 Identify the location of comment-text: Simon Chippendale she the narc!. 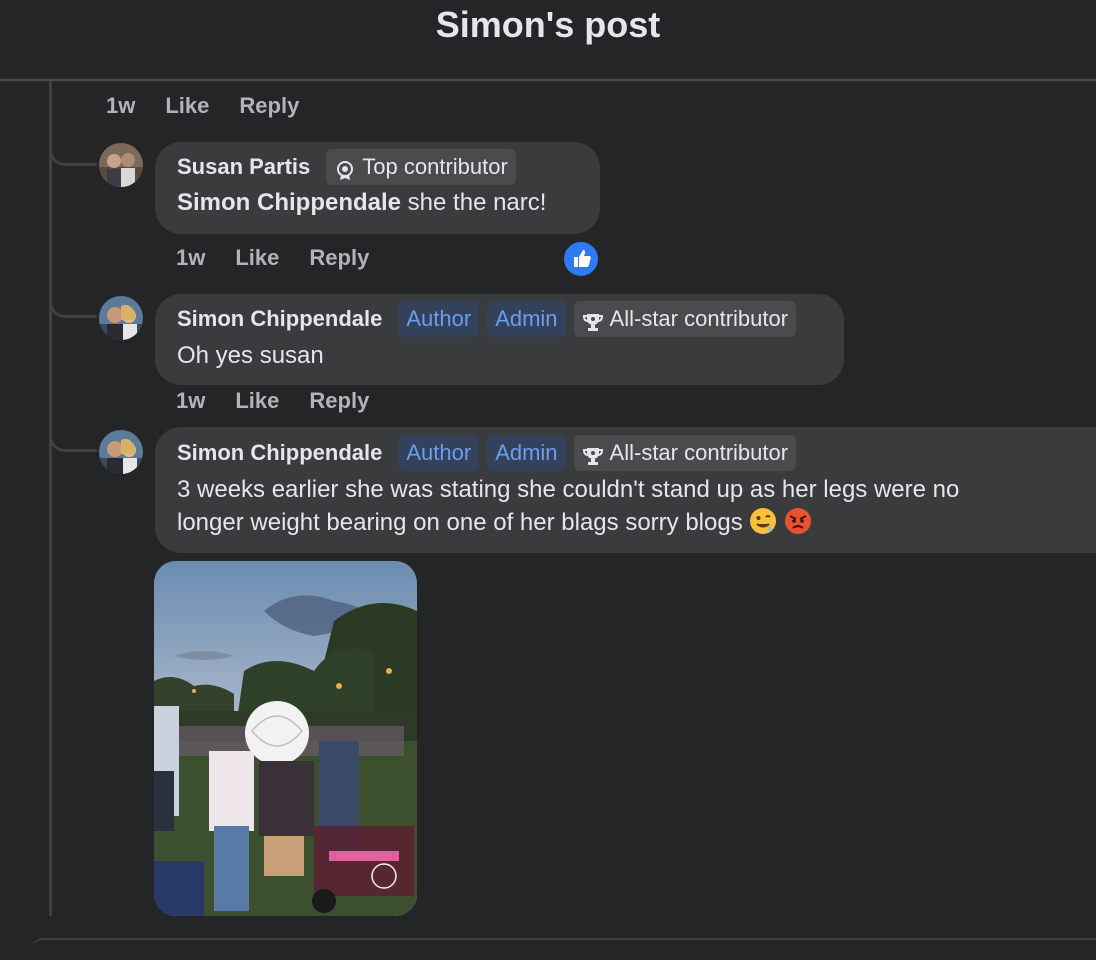
(361, 202).